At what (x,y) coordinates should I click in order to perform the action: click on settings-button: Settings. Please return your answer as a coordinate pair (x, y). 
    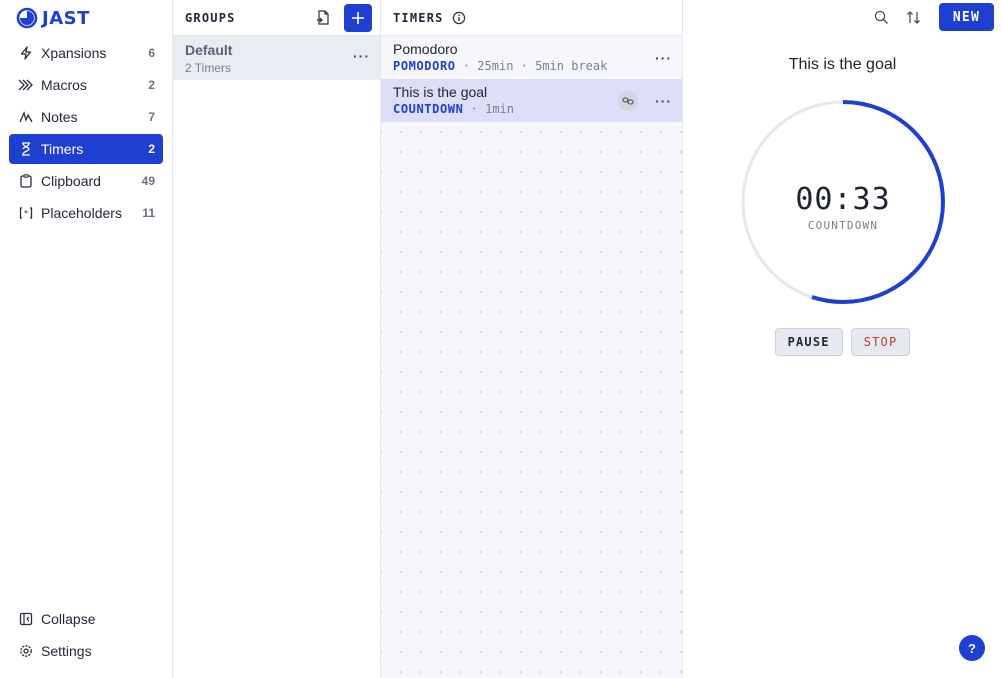
    Looking at the image, I should click on (86, 651).